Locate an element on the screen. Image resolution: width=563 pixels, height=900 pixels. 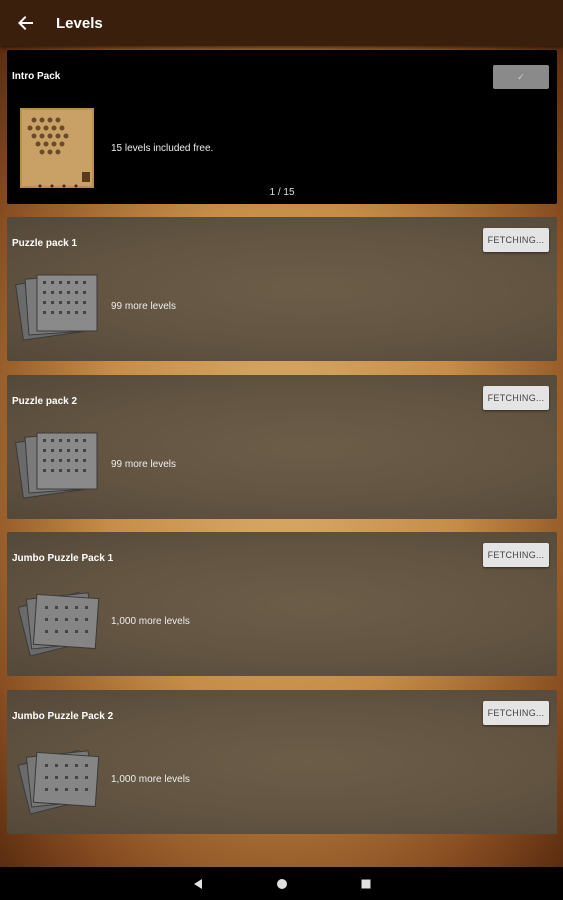
intro-pack-thumbnail is located at coordinates (57, 151).